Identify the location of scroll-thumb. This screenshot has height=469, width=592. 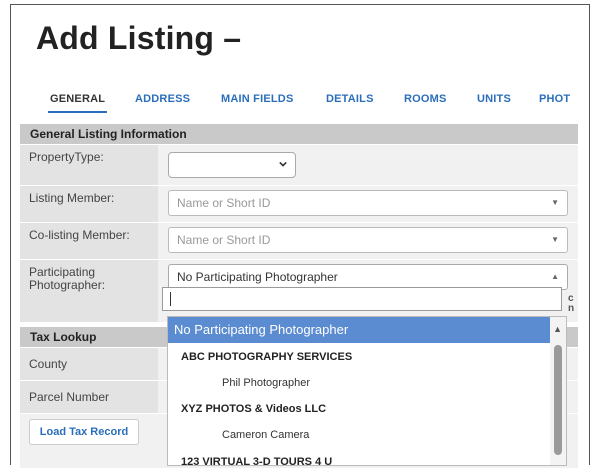
(558, 400).